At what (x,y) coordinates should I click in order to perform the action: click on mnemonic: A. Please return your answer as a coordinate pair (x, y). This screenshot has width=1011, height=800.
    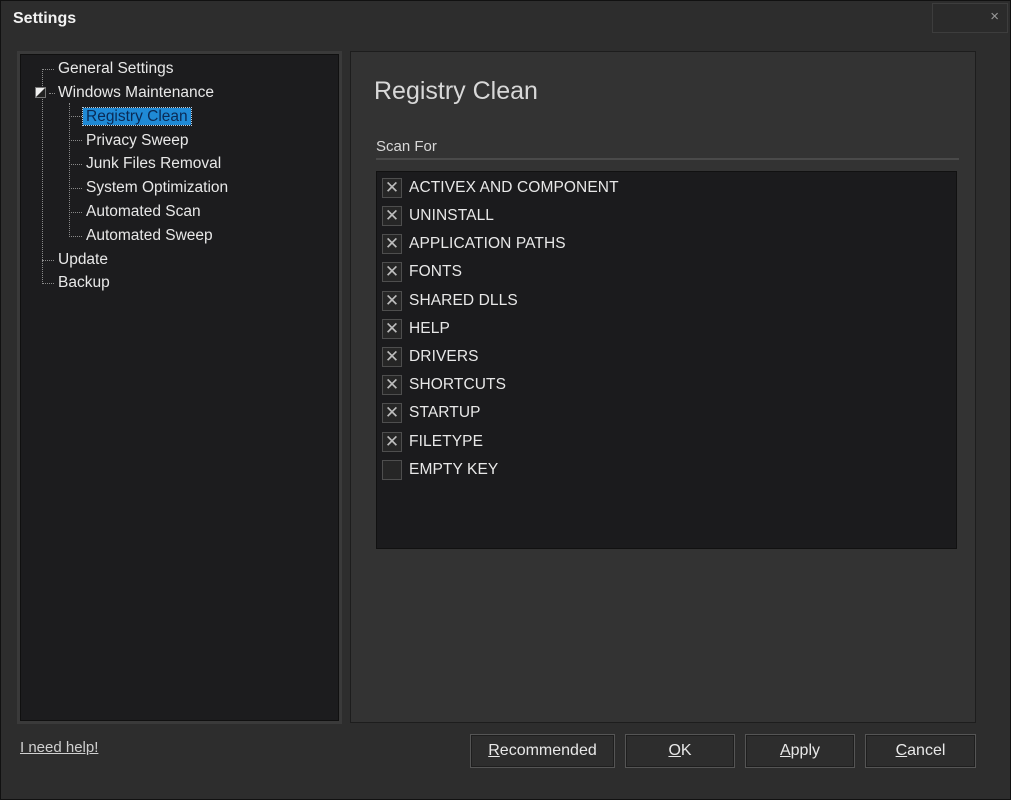
    Looking at the image, I should click on (785, 750).